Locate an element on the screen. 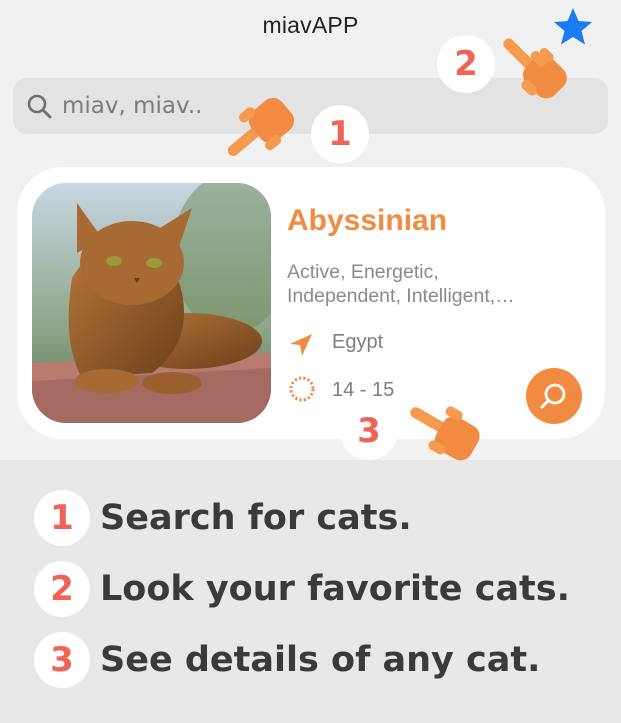 The width and height of the screenshot is (621, 723). callout-badge-1: 1 is located at coordinates (340, 134).